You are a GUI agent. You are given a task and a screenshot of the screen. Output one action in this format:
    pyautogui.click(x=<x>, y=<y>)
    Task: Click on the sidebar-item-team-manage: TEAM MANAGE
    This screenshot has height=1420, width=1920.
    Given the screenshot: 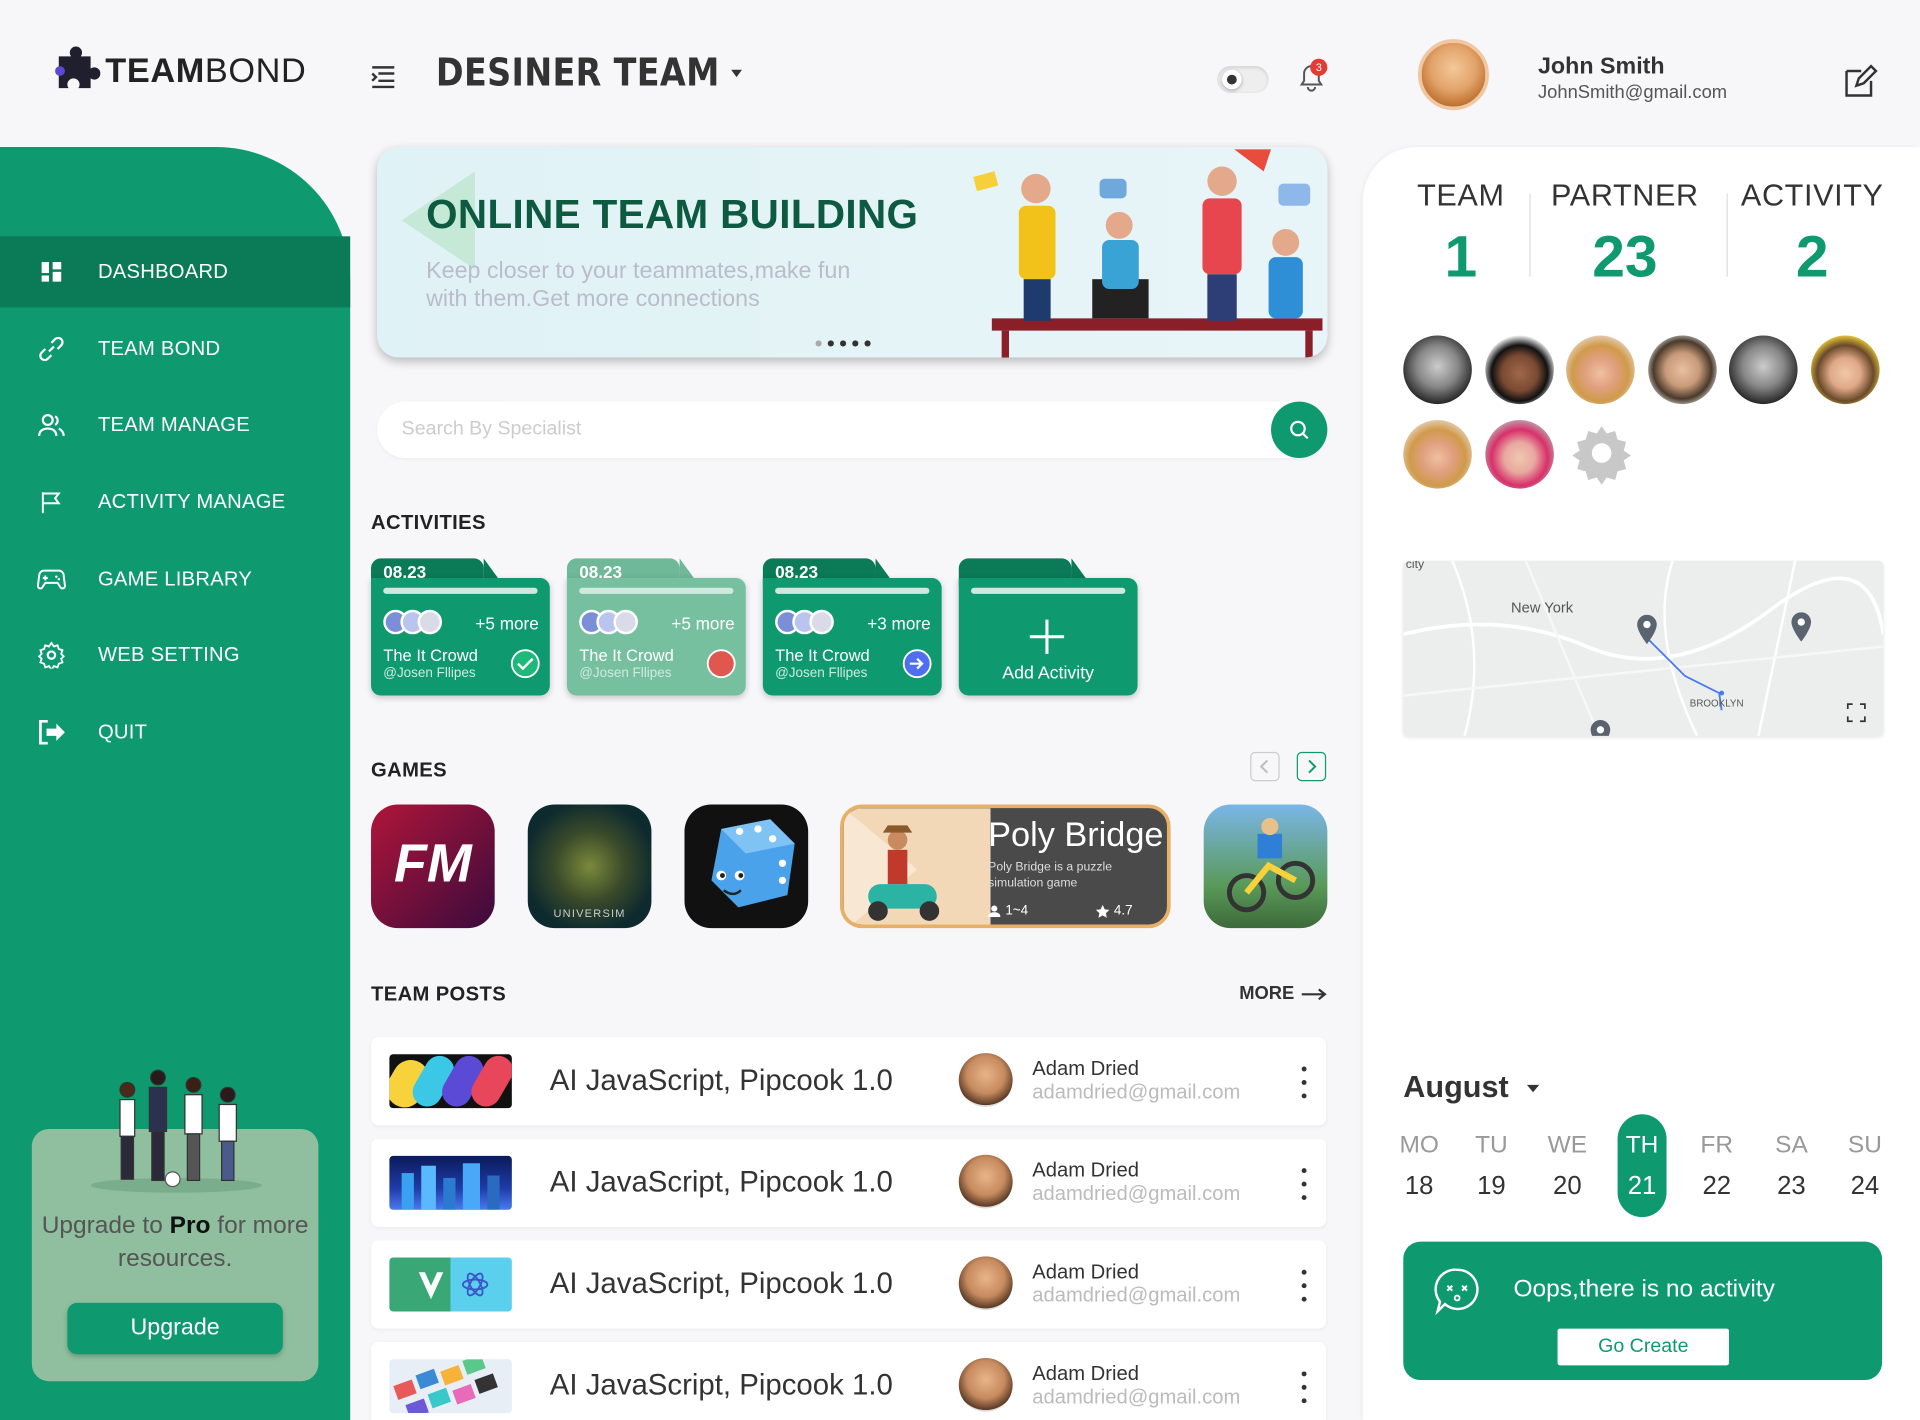 What is the action you would take?
    pyautogui.click(x=175, y=424)
    